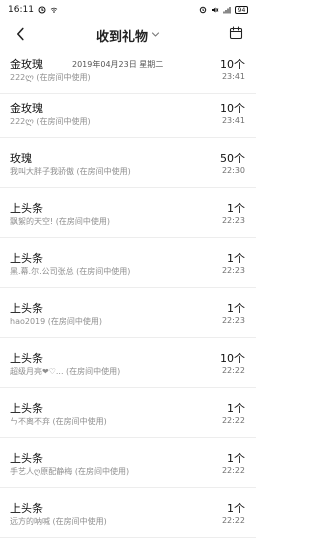  What do you see at coordinates (203, 10) in the screenshot?
I see `alarm-icon` at bounding box center [203, 10].